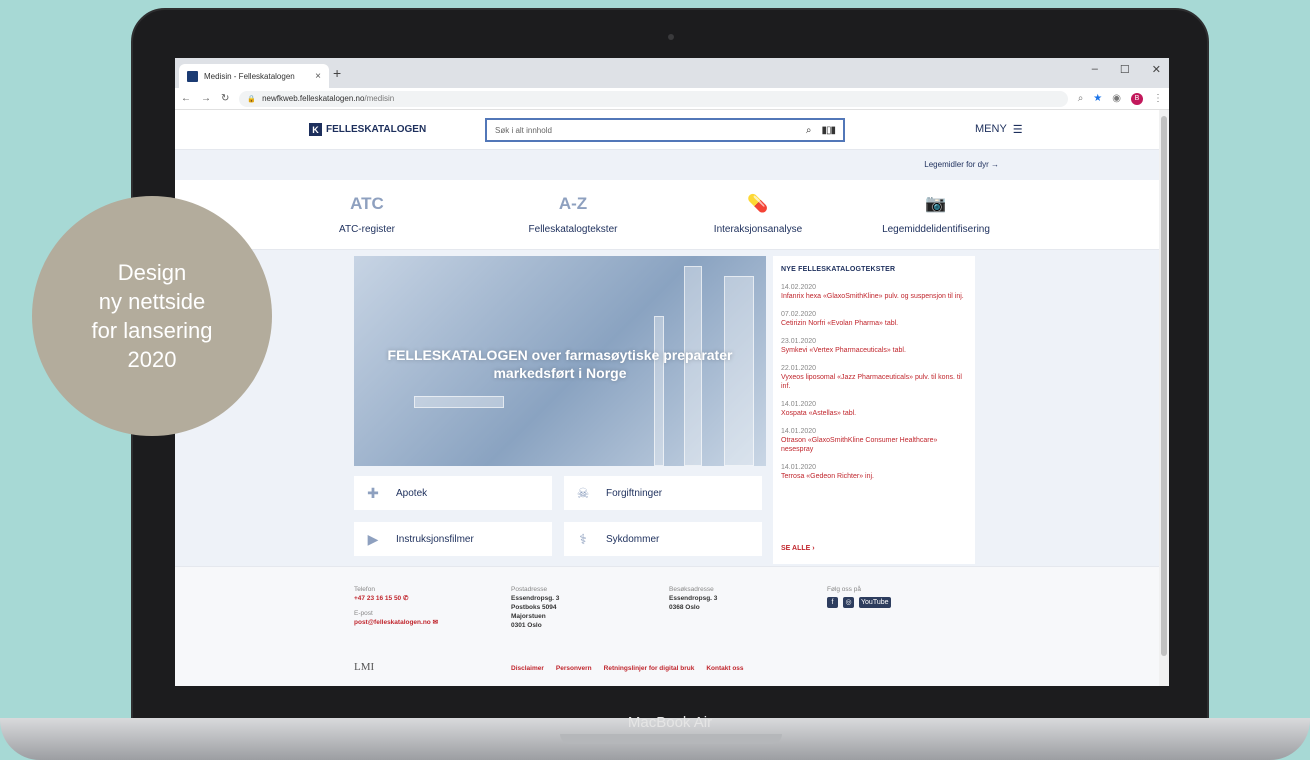 The height and width of the screenshot is (760, 1310). I want to click on phone-number: +47 23 16 15 50, so click(378, 598).